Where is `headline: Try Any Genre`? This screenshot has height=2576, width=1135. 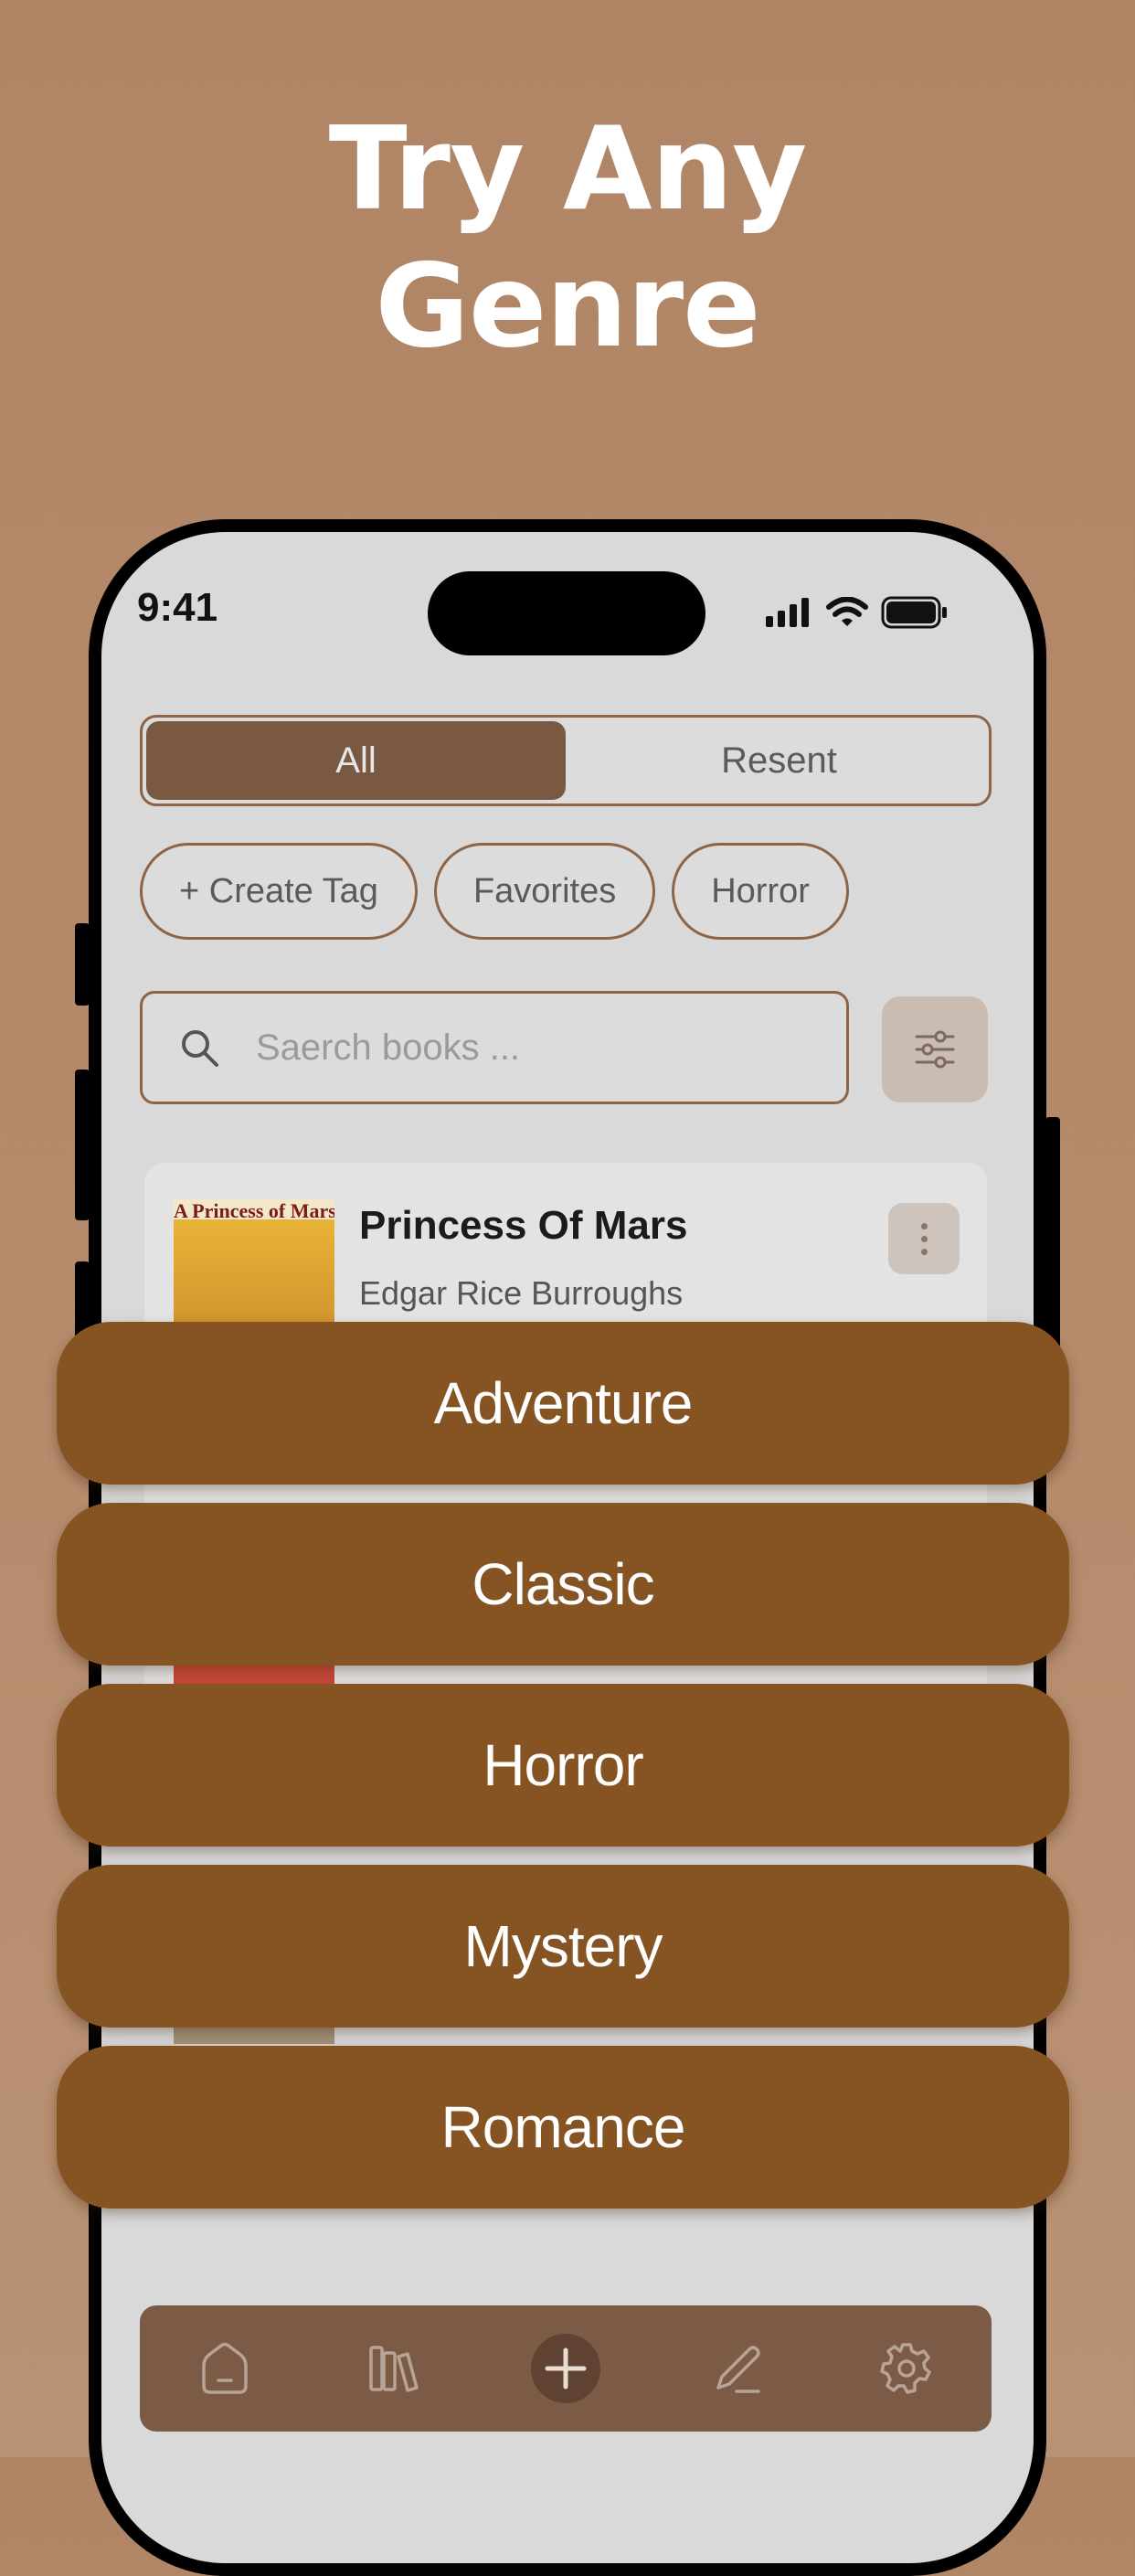 headline: Try Any Genre is located at coordinates (567, 238).